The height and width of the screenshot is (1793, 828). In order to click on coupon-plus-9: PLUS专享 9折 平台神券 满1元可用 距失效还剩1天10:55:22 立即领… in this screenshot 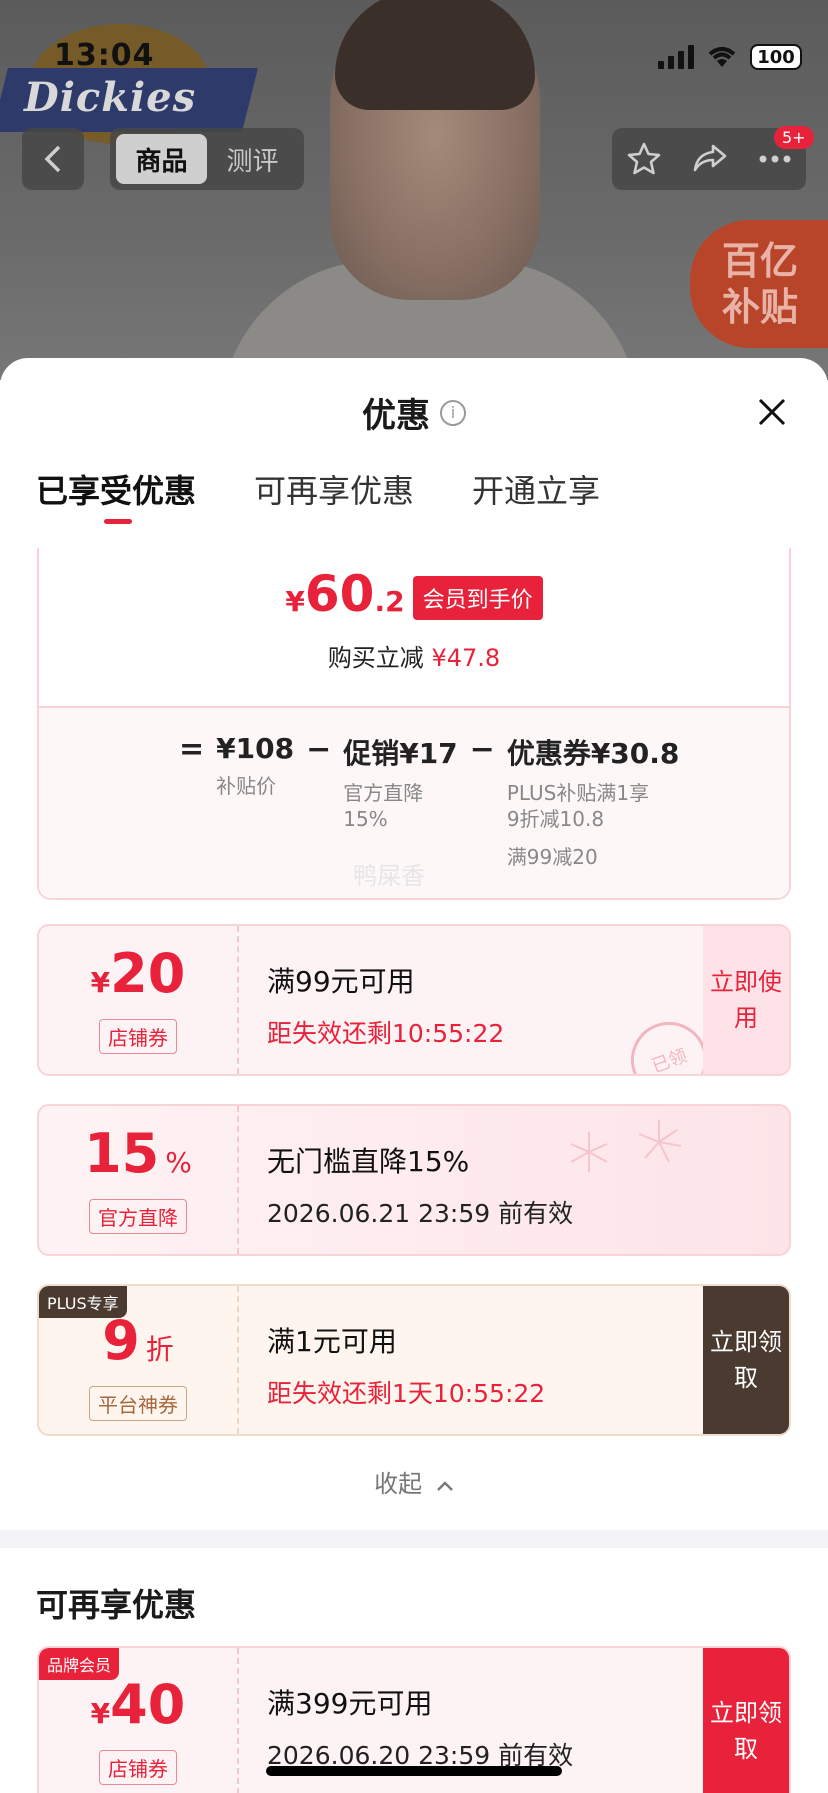, I will do `click(414, 1360)`.